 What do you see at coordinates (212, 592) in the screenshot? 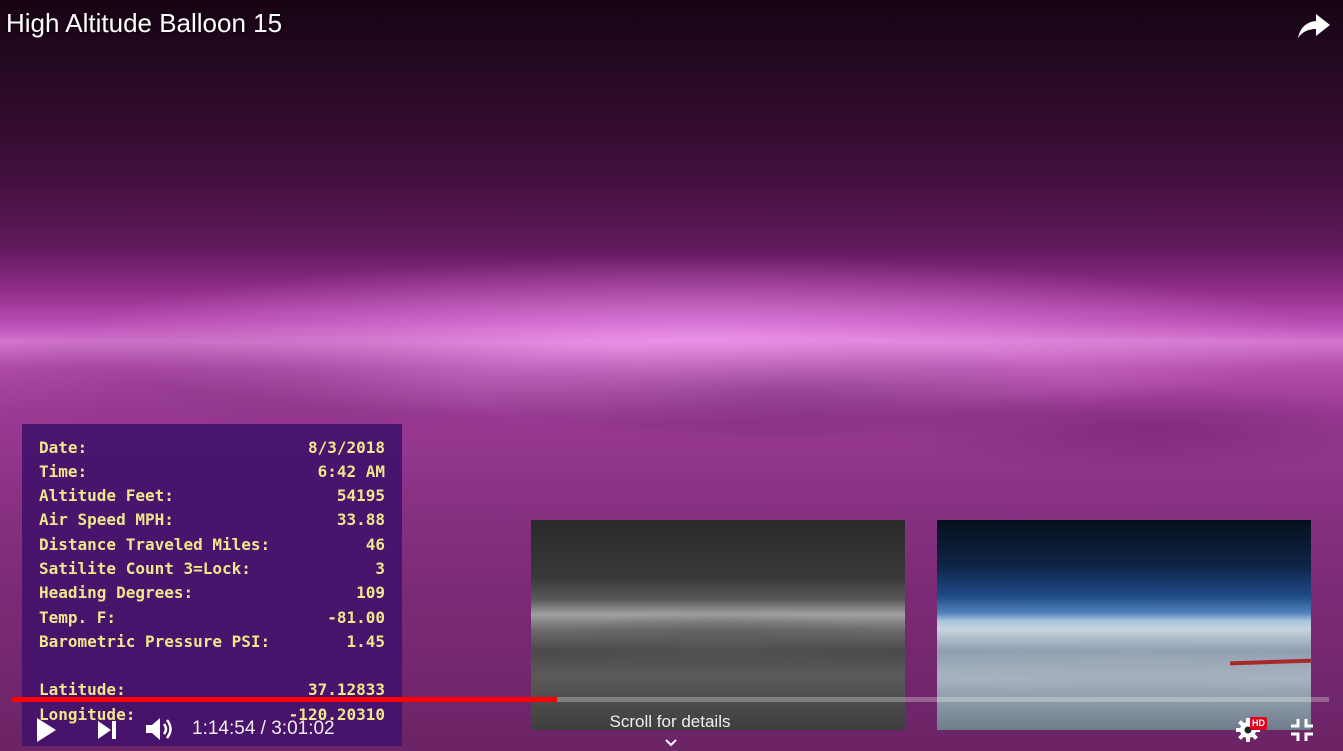
I see `telemetry-row-heading: Heading Degrees: 109` at bounding box center [212, 592].